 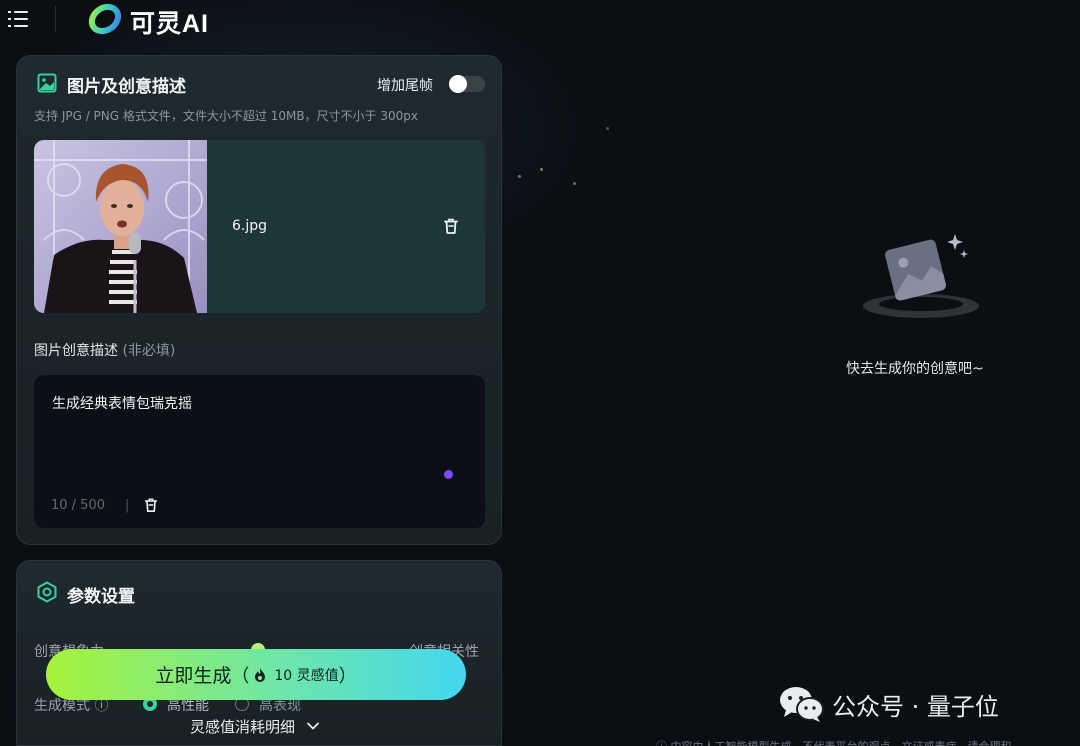 What do you see at coordinates (405, 86) in the screenshot?
I see `end-frame-label: 增加尾帧` at bounding box center [405, 86].